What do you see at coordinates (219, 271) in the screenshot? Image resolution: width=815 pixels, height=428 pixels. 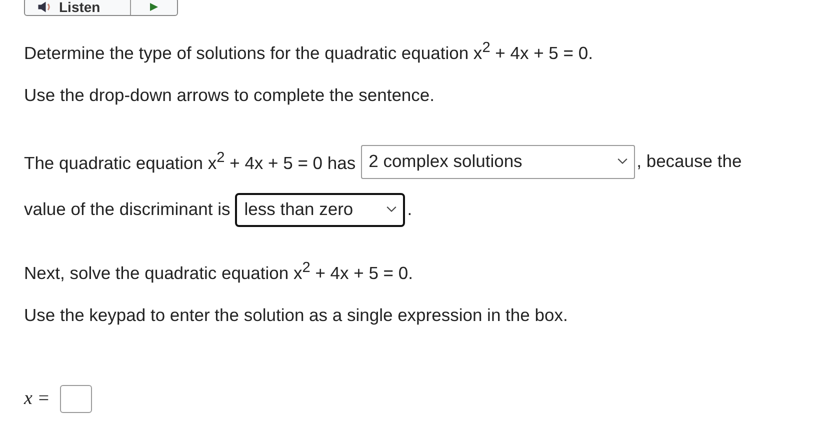 I see `question-text: Next, solve the quadratic equation x$^{2}$ + 4x + 5 = 0.` at bounding box center [219, 271].